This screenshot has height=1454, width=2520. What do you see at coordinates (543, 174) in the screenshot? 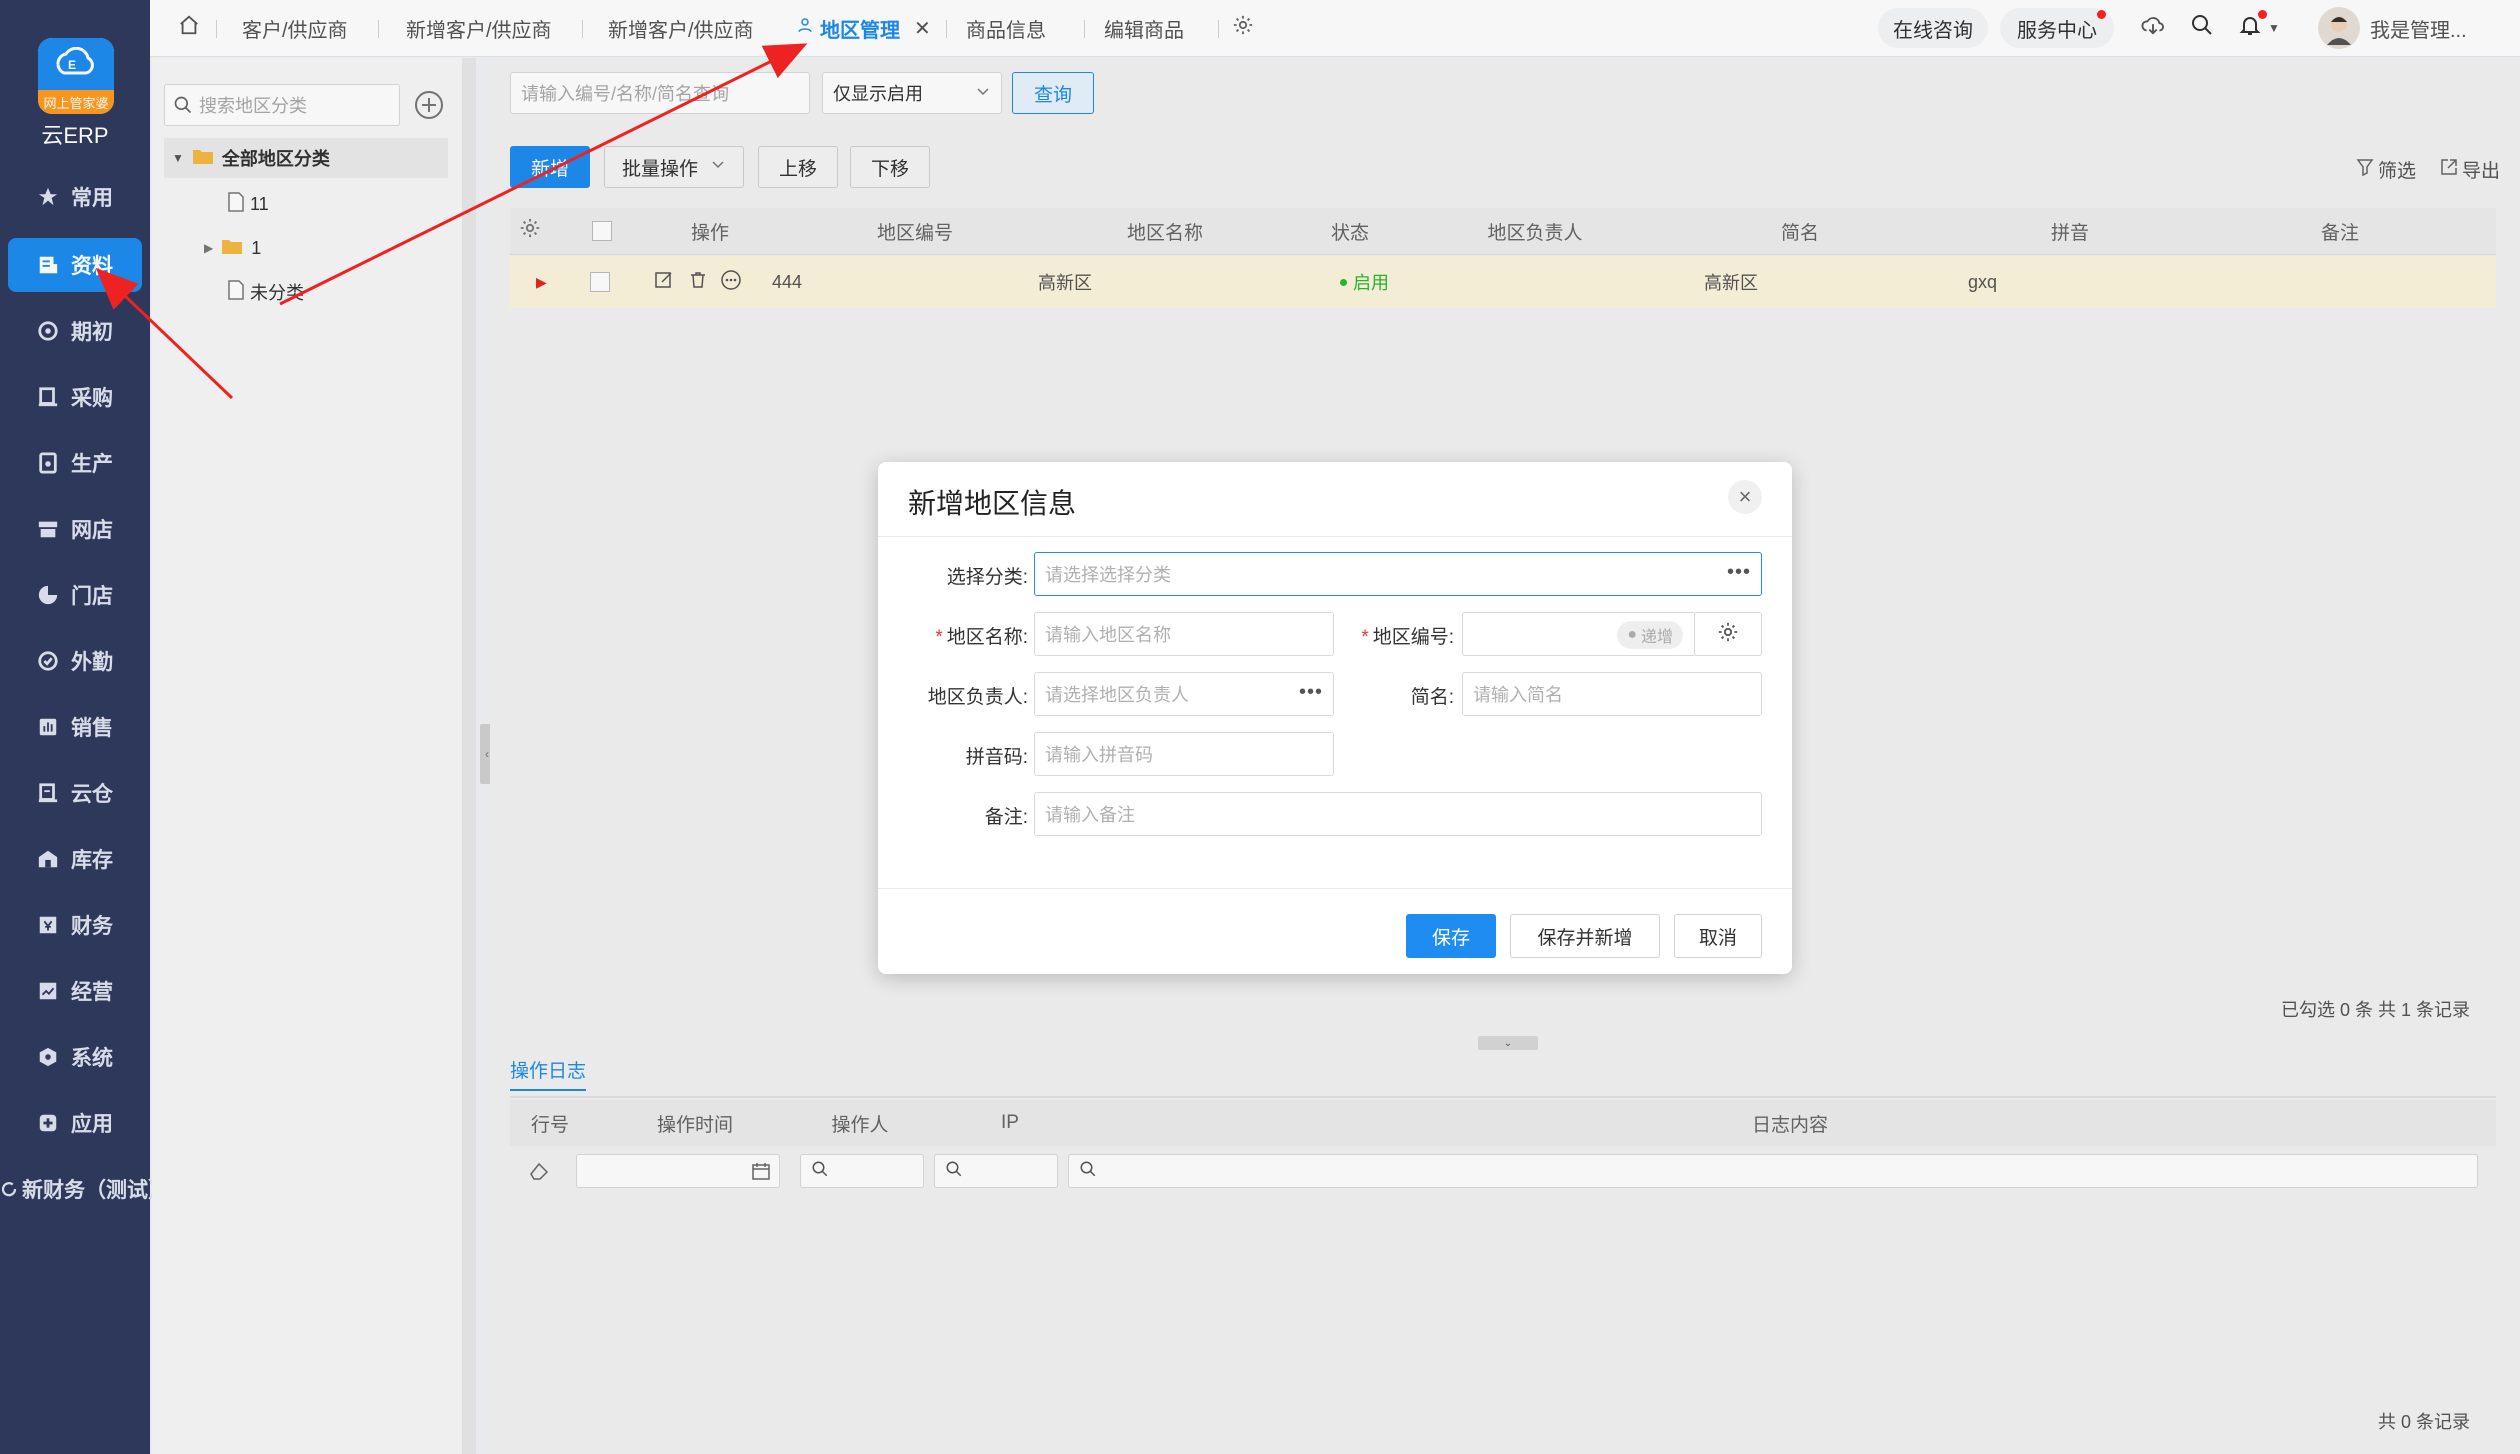
I see `annotation-arrow-tab` at bounding box center [543, 174].